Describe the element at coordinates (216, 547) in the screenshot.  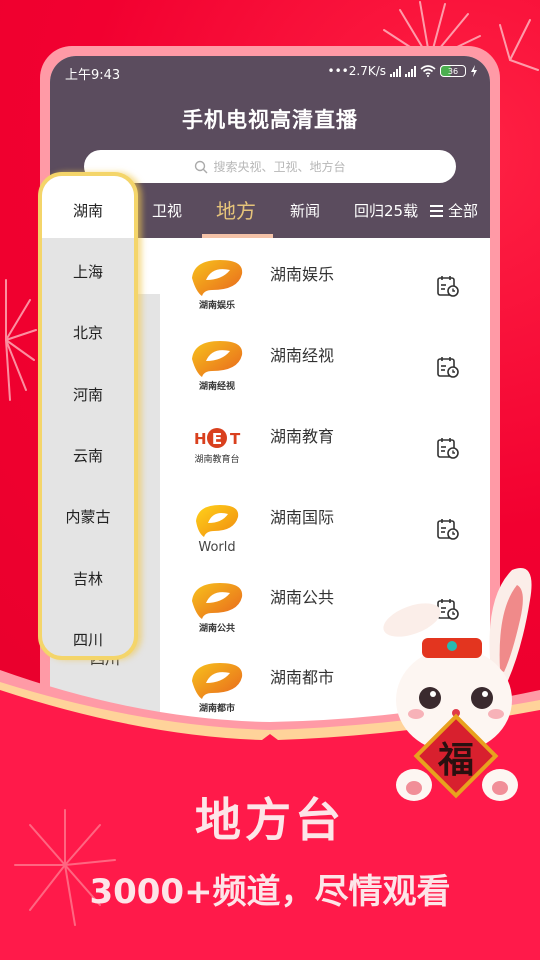
I see `logo-caption: World` at that location.